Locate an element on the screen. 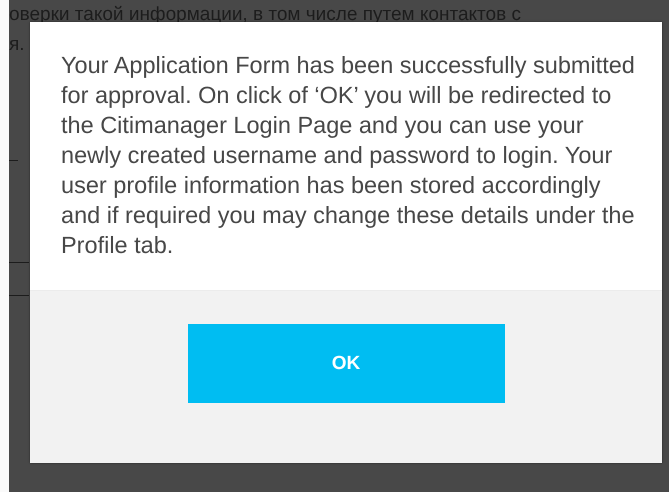 The height and width of the screenshot is (492, 669). ok-button: OK is located at coordinates (346, 363).